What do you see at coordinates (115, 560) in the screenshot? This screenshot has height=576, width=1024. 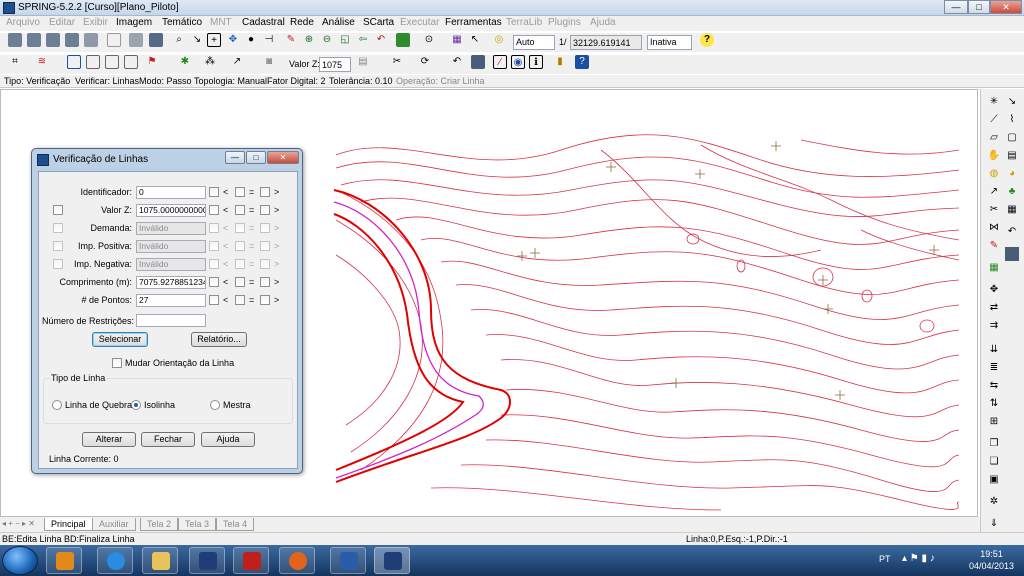 I see `taskbar-internet-explorer` at bounding box center [115, 560].